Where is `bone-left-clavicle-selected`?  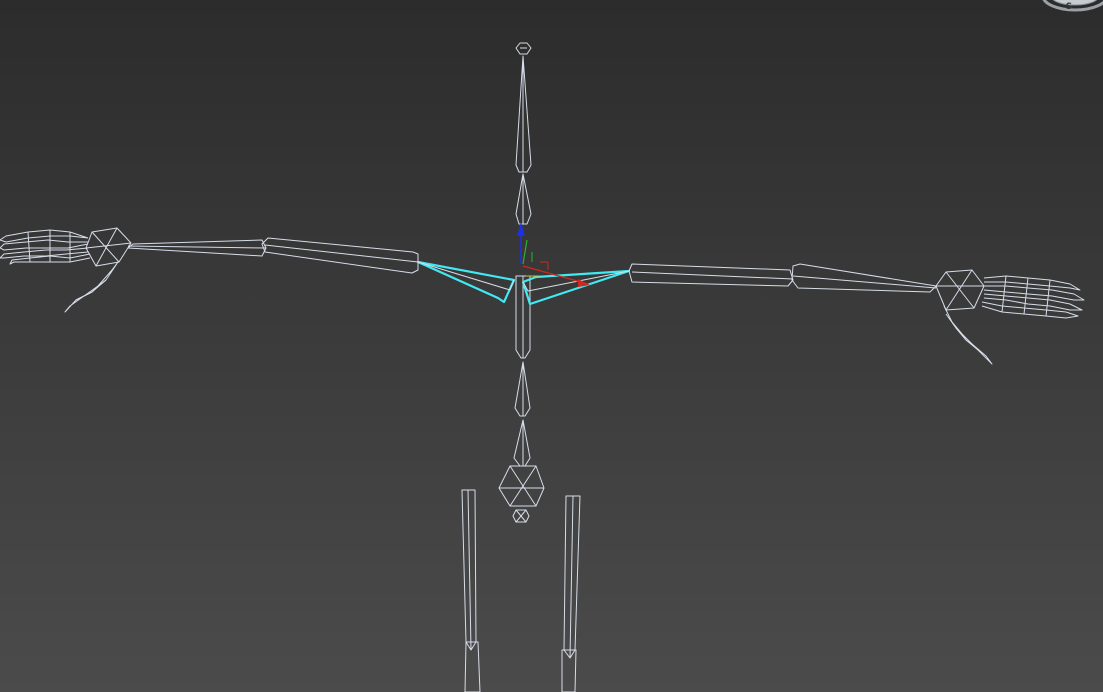 bone-left-clavicle-selected is located at coordinates (466, 282).